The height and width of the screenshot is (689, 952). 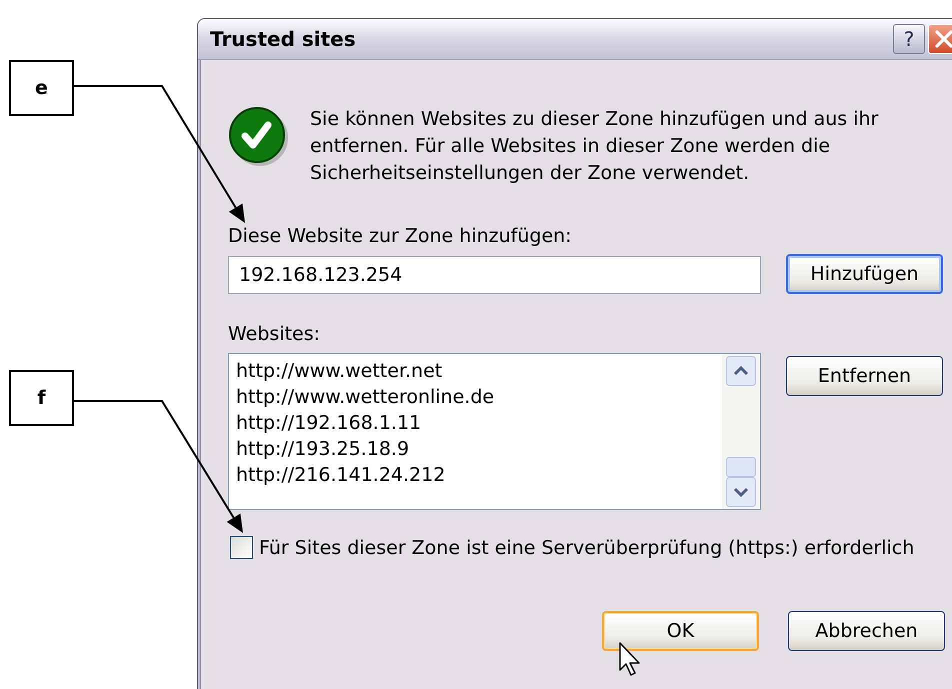 What do you see at coordinates (259, 137) in the screenshot?
I see `checkmark-icon` at bounding box center [259, 137].